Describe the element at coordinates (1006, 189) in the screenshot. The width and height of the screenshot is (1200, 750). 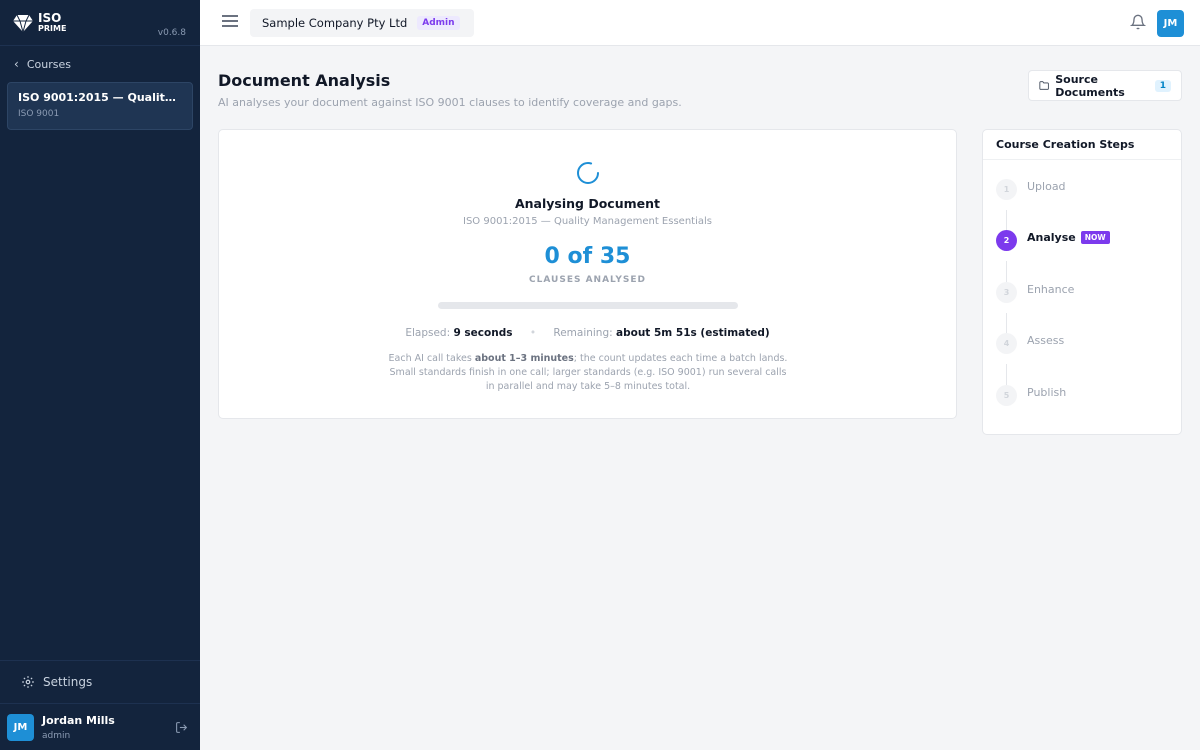
I see `step-number: 1` at that location.